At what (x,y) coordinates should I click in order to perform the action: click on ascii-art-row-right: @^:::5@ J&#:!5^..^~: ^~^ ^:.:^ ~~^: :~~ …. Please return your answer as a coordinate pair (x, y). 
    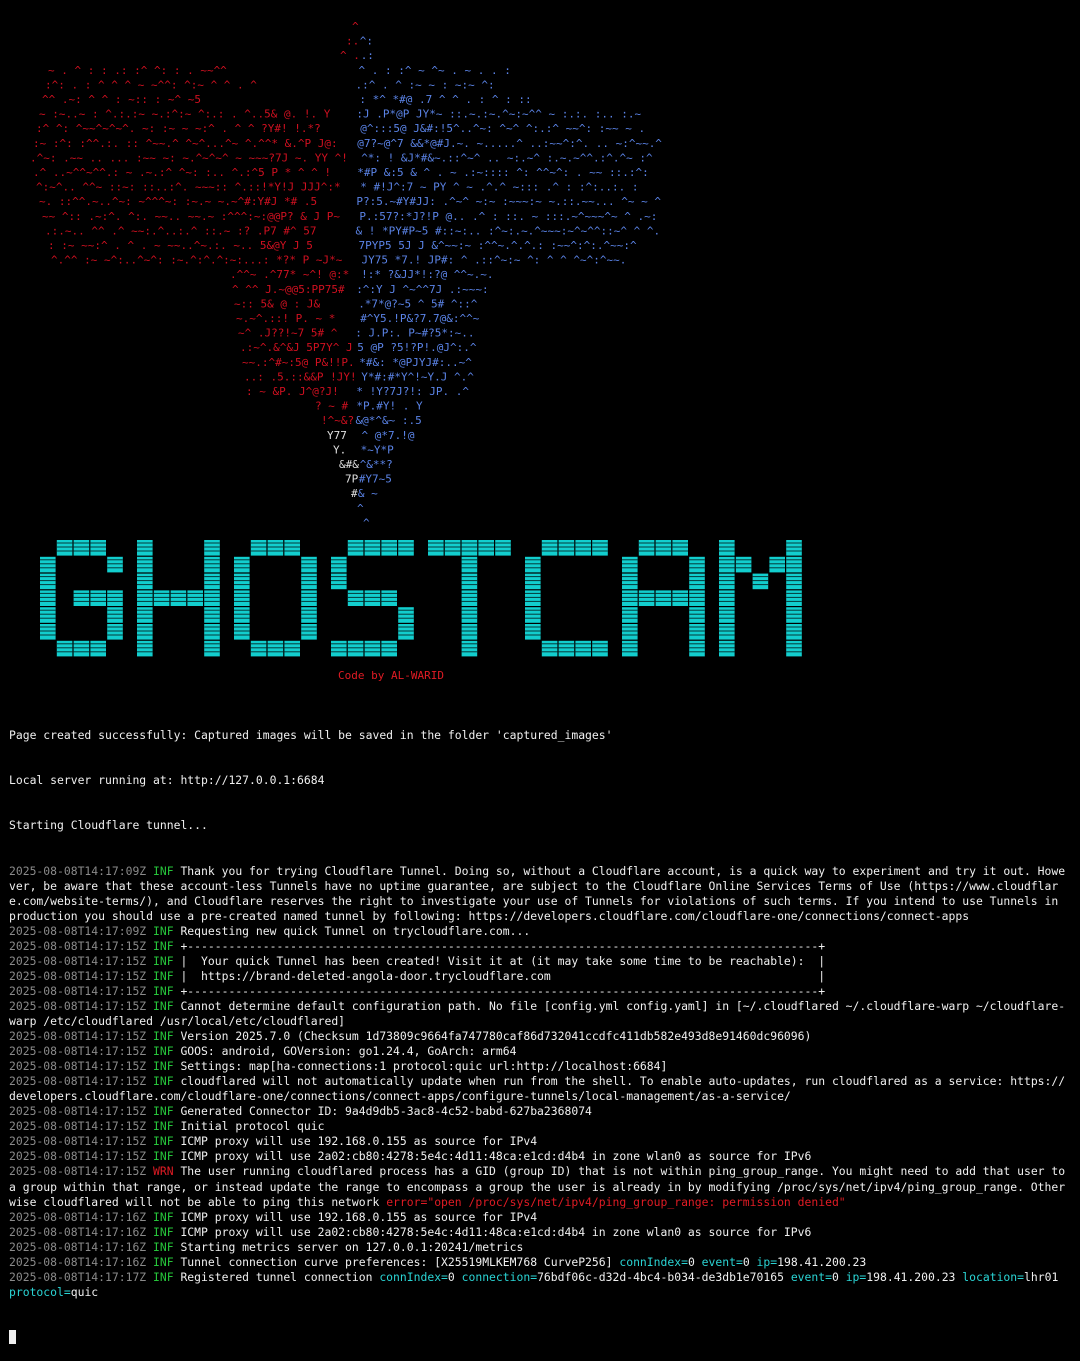
    Looking at the image, I should click on (502, 128).